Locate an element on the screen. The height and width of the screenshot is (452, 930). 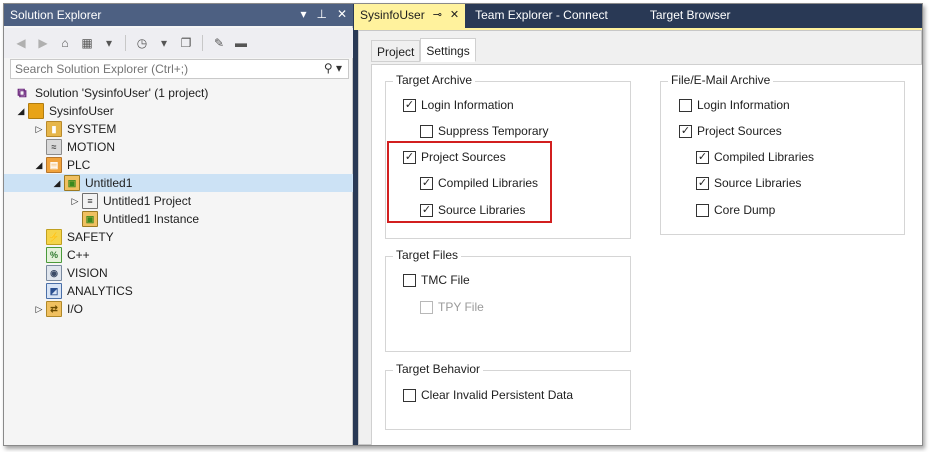
search-icon: ⚲ ▾ is located at coordinates (333, 68).